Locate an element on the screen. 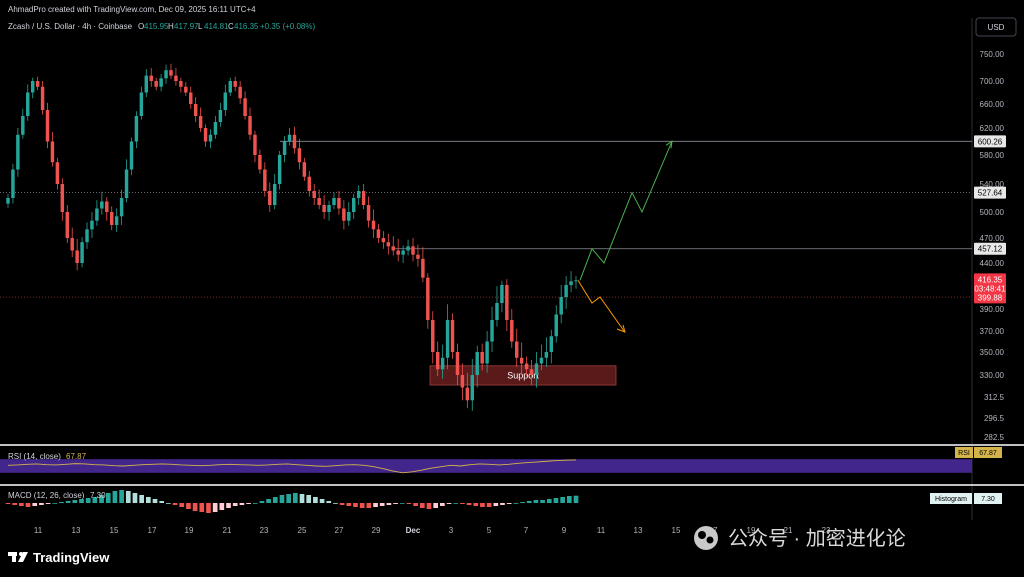 Image resolution: width=1024 pixels, height=577 pixels. rsi-tag-value: 67.87 is located at coordinates (988, 453).